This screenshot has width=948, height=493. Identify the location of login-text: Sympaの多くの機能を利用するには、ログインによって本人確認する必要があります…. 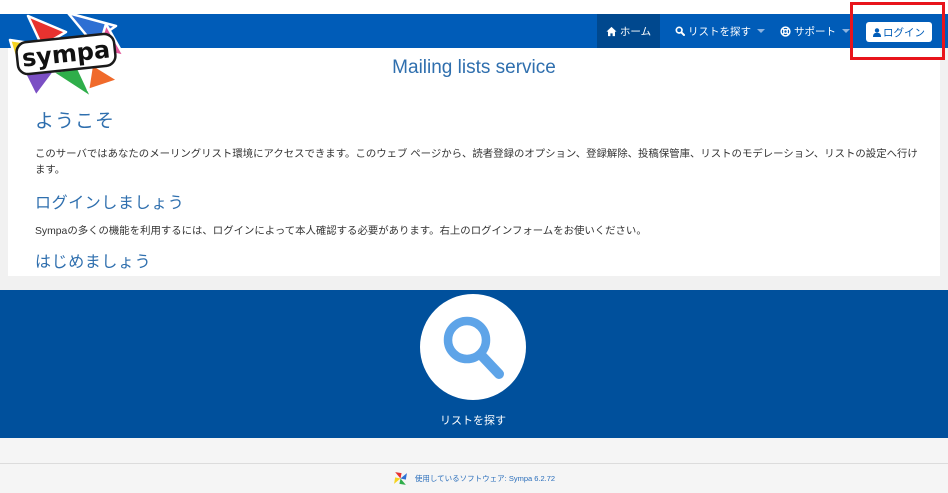
(341, 231).